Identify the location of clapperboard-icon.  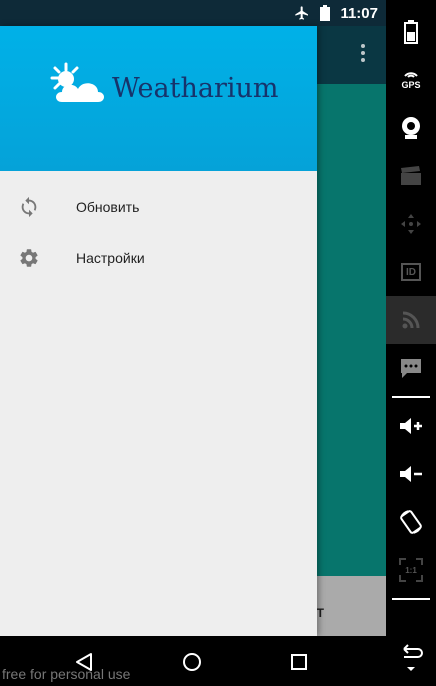
(411, 176).